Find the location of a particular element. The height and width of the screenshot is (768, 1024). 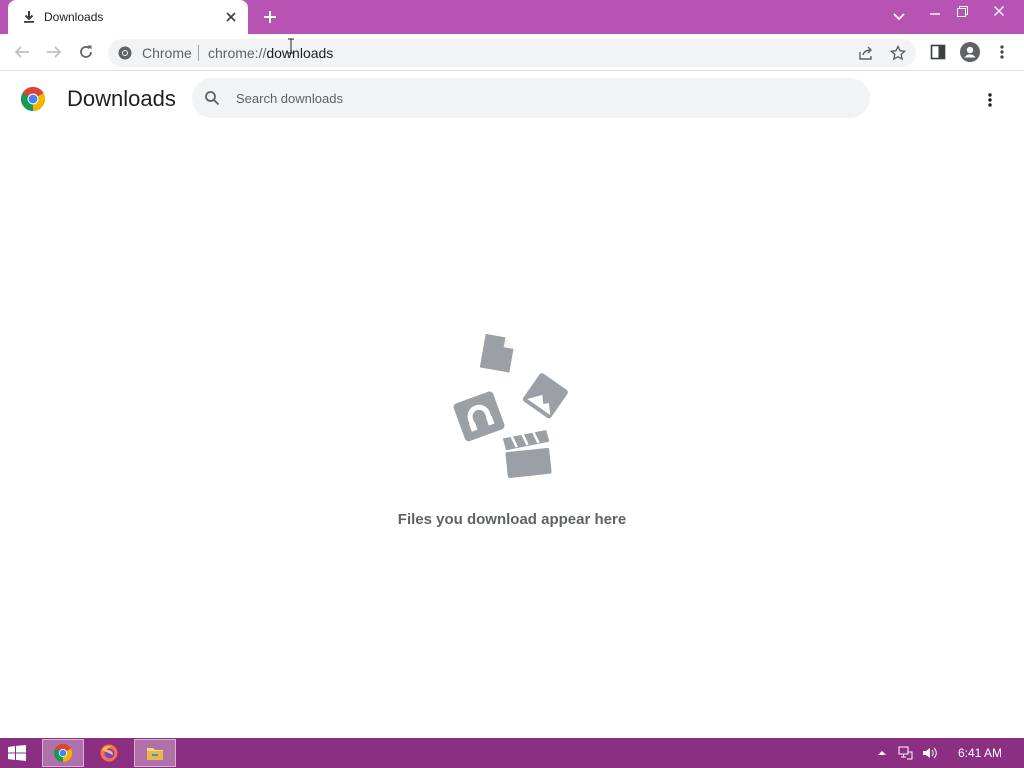

back-arrow-icon is located at coordinates (21, 52).